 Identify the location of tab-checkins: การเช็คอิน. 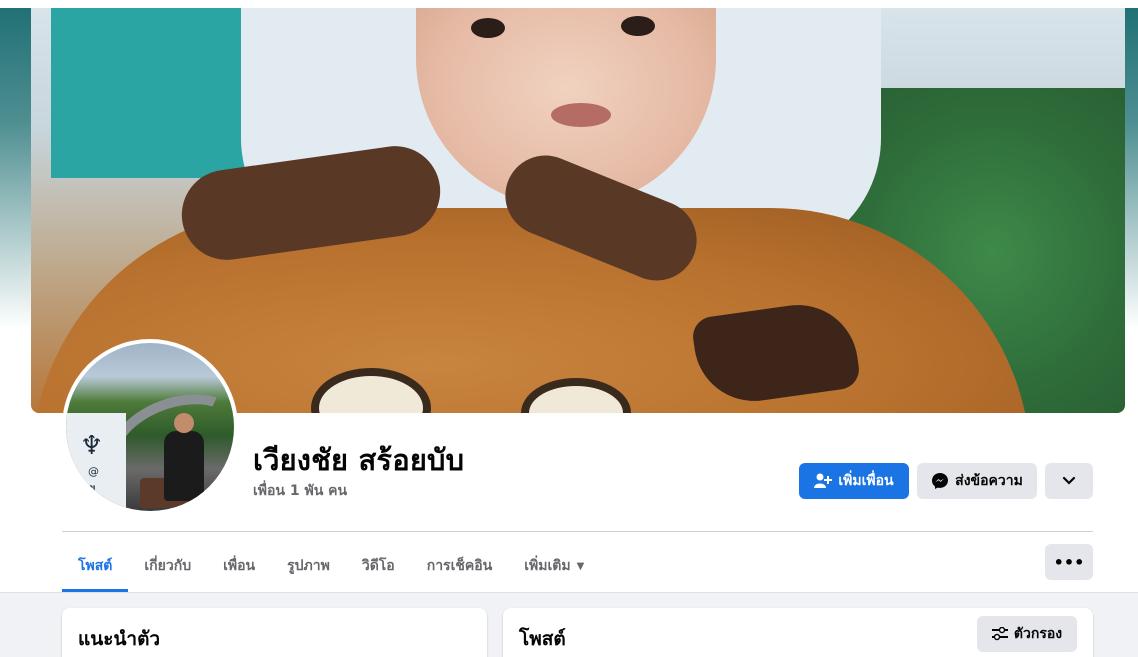
(460, 566).